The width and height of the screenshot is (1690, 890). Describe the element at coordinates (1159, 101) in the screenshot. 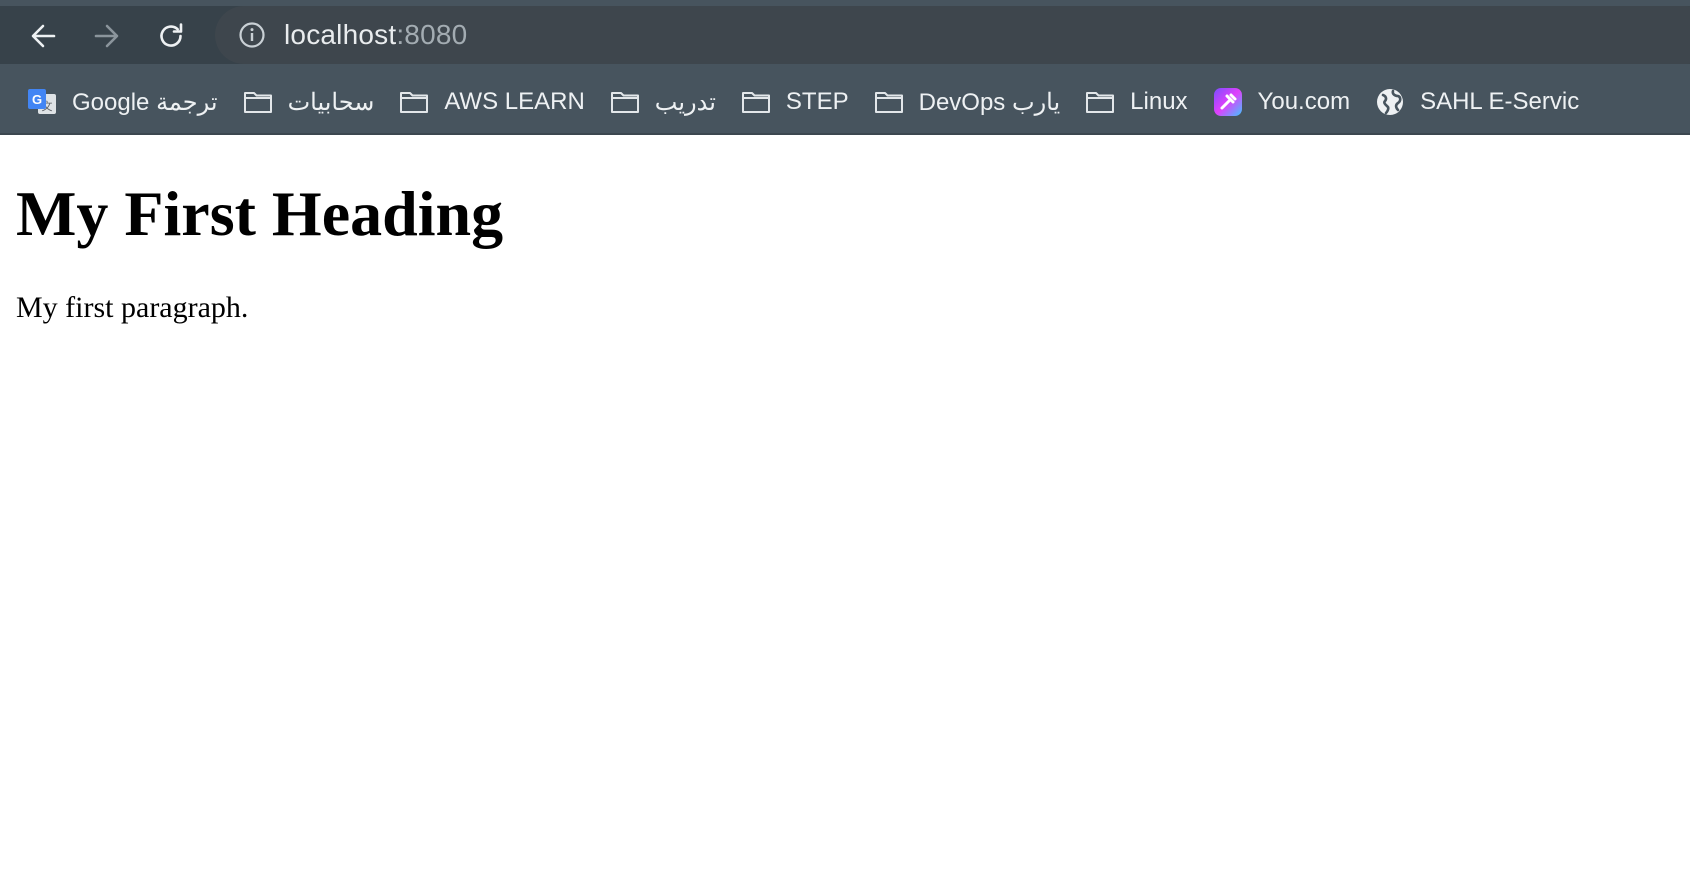

I see `bookmark-label: Linux` at that location.